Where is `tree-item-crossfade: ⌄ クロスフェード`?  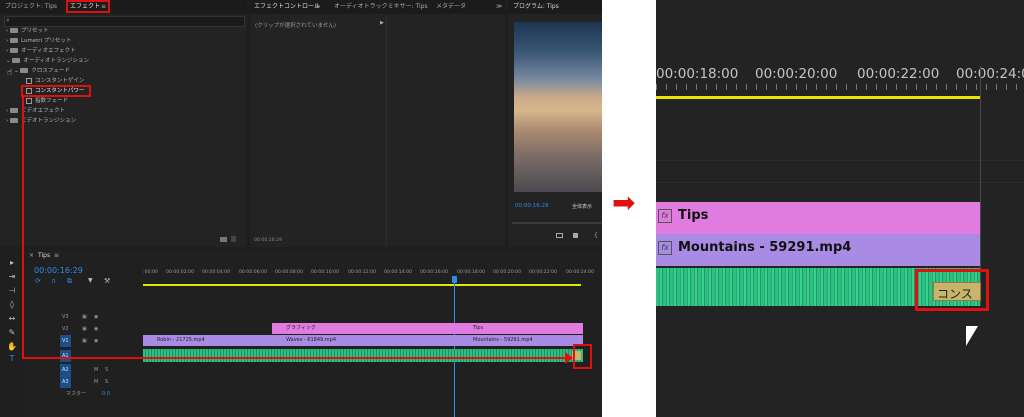
tree-item-crossfade: ⌄ クロスフェード is located at coordinates (42, 71).